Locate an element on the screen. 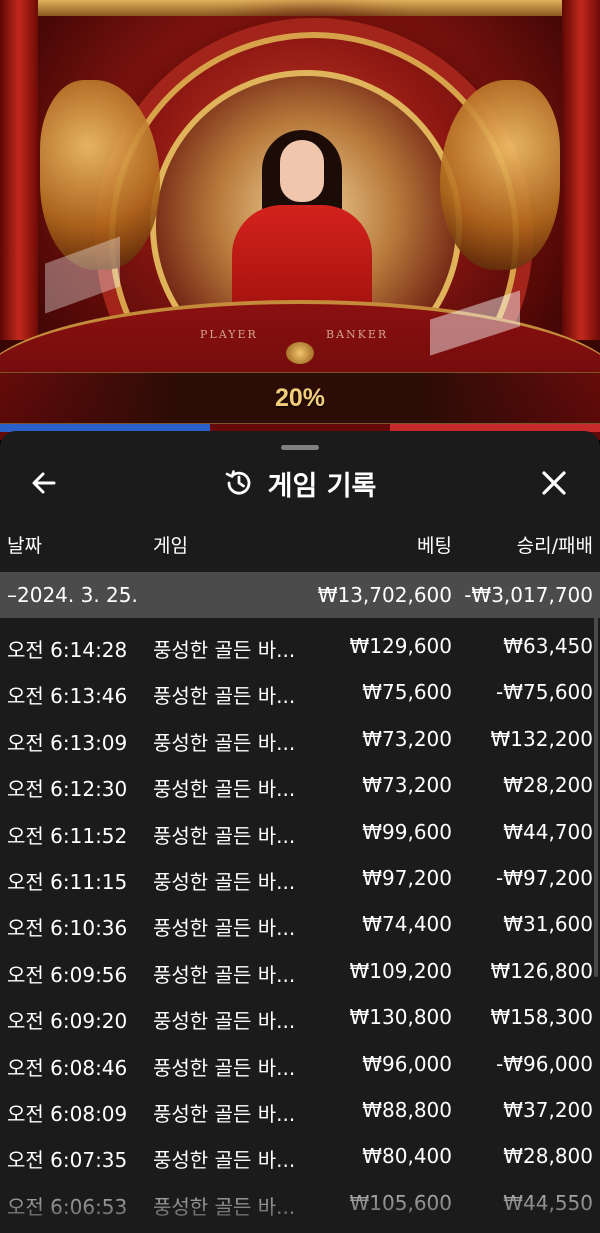  table-center-chip is located at coordinates (300, 353).